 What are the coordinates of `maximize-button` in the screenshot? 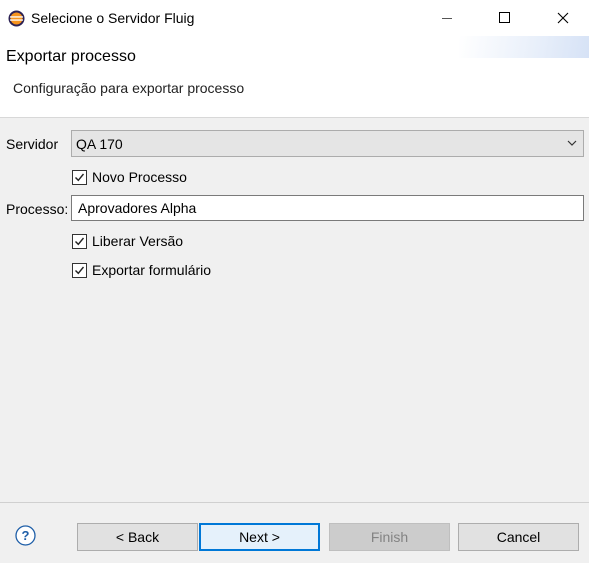 It's located at (505, 18).